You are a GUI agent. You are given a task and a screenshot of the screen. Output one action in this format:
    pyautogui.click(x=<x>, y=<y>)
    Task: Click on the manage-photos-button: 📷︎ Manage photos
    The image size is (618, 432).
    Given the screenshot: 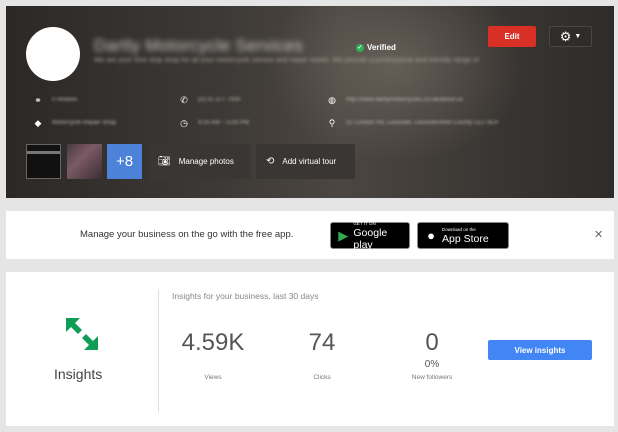 What is the action you would take?
    pyautogui.click(x=199, y=161)
    